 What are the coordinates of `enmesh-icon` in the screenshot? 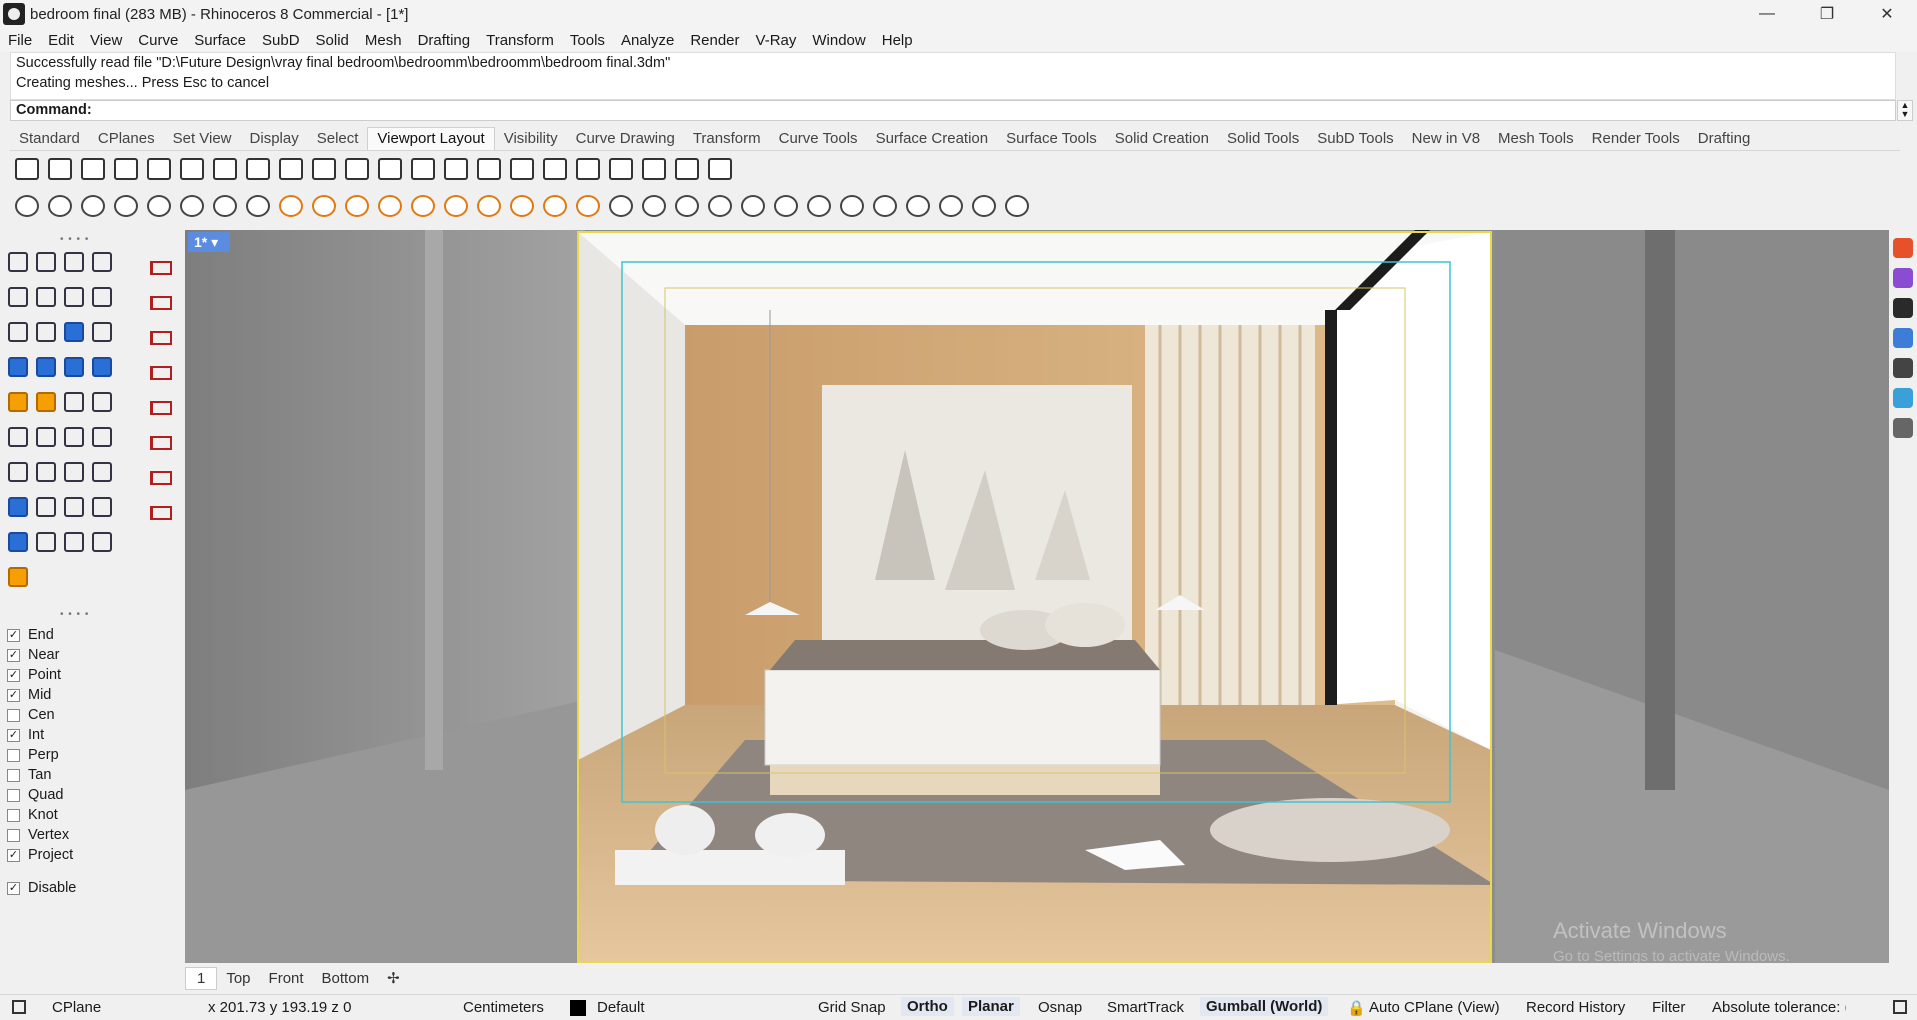 It's located at (851, 206).